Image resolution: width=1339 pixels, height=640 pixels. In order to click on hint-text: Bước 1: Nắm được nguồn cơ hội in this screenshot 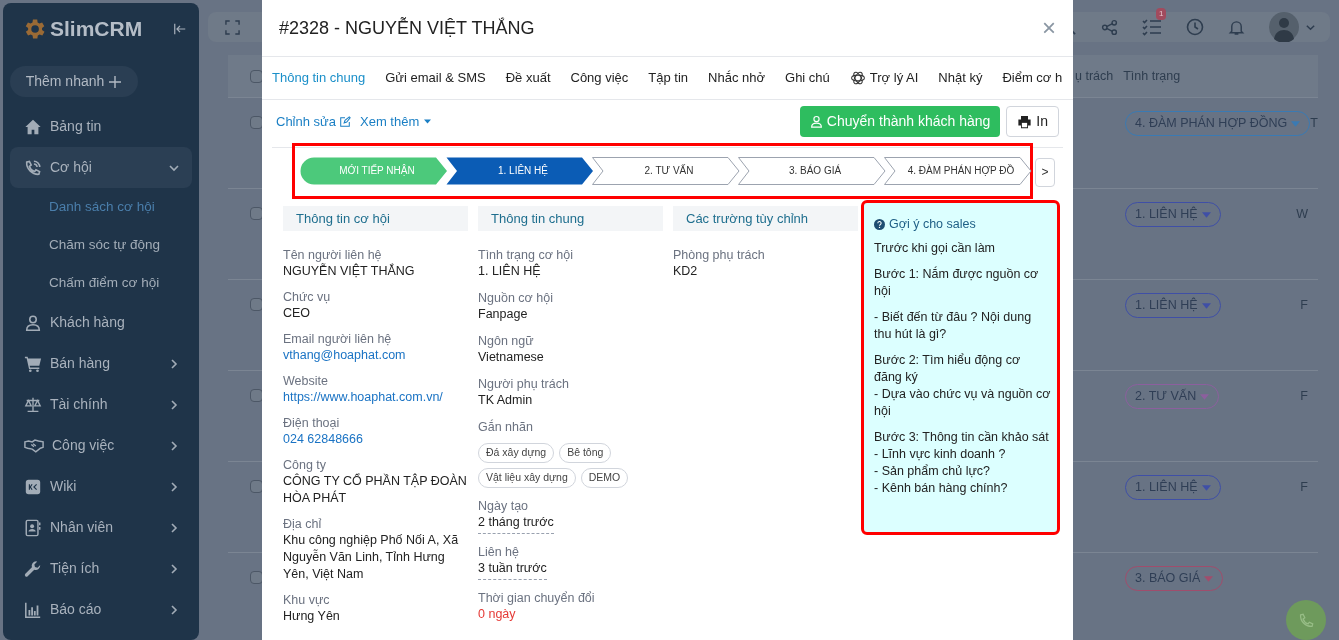, I will do `click(957, 282)`.